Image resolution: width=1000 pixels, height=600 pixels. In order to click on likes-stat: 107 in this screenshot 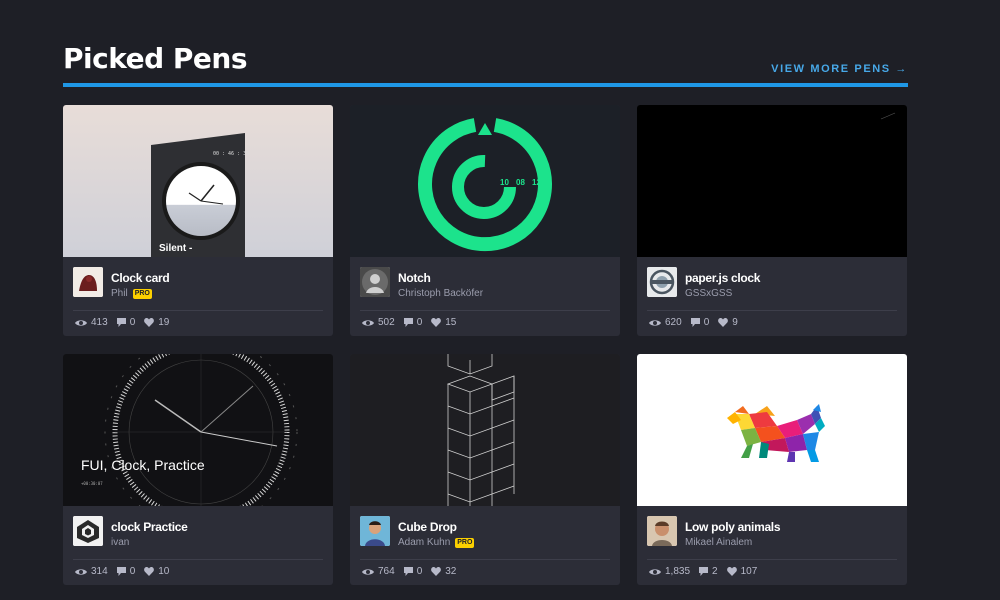, I will do `click(742, 571)`.